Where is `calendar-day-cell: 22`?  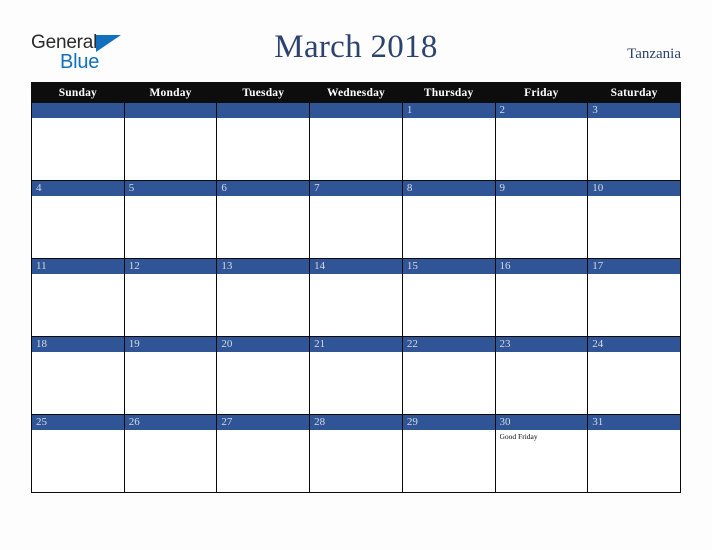 calendar-day-cell: 22 is located at coordinates (448, 375).